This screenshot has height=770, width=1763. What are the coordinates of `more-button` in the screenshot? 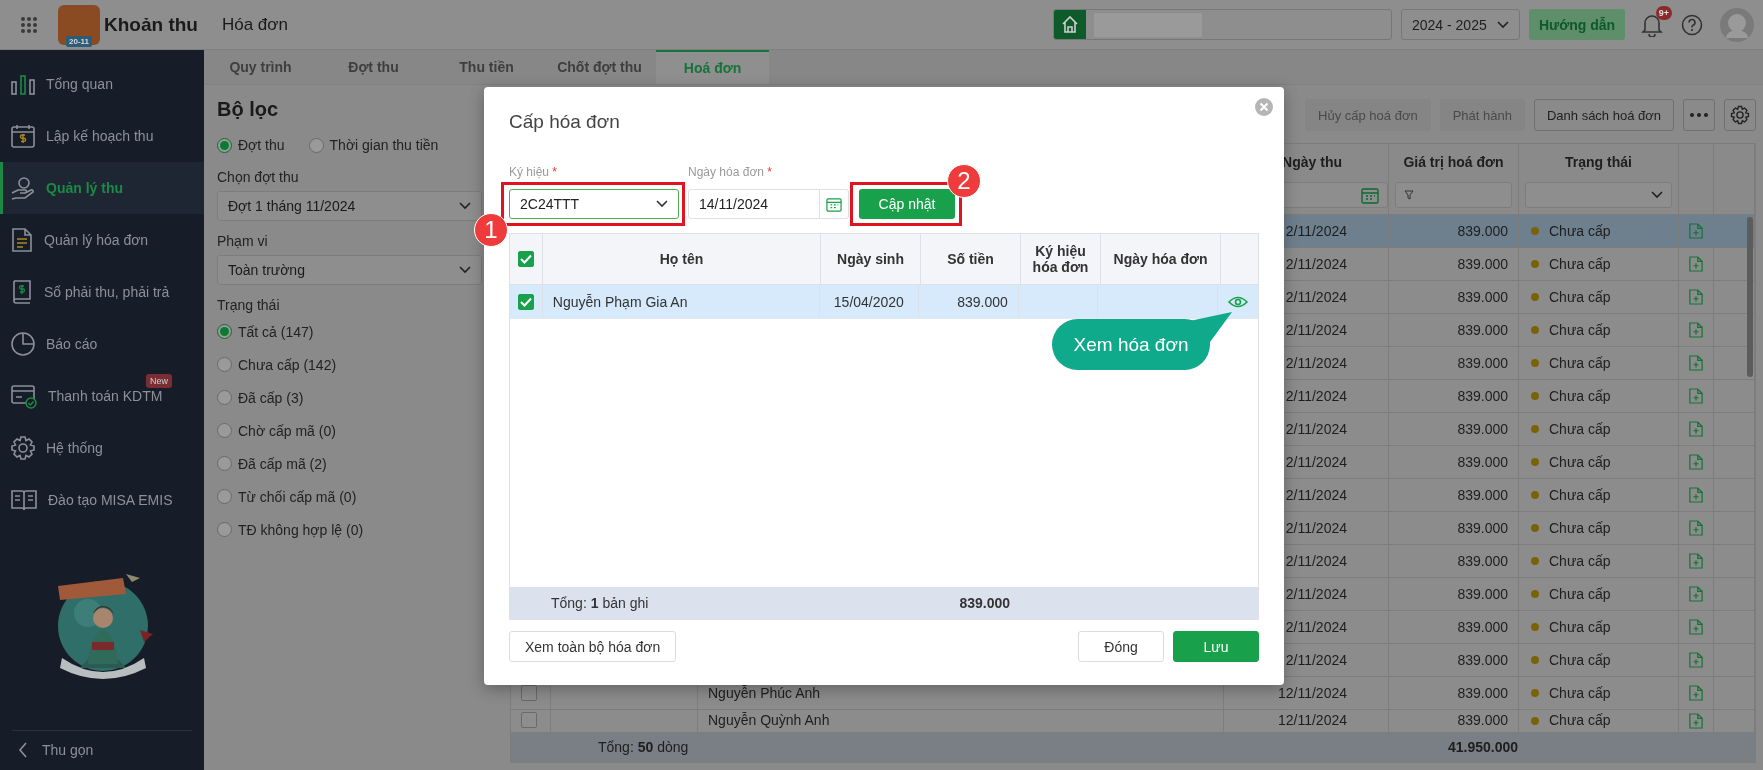 It's located at (1699, 115).